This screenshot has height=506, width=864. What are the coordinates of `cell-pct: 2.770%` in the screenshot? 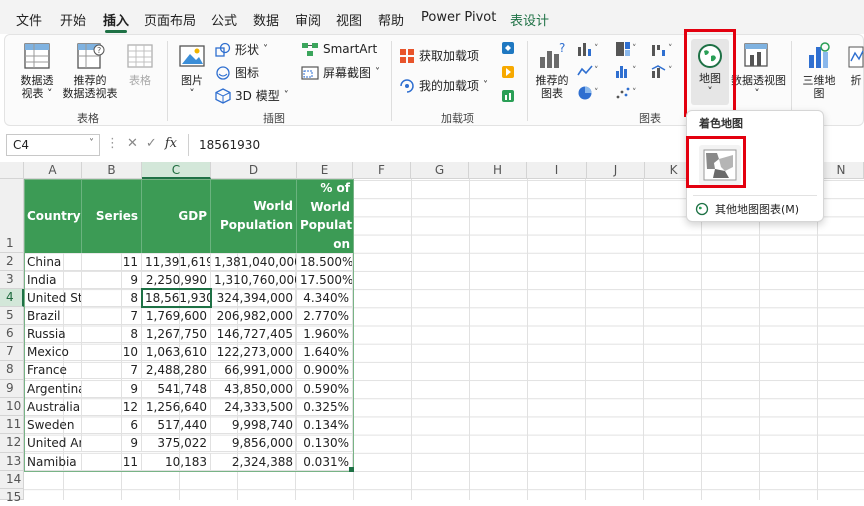 It's located at (325, 316).